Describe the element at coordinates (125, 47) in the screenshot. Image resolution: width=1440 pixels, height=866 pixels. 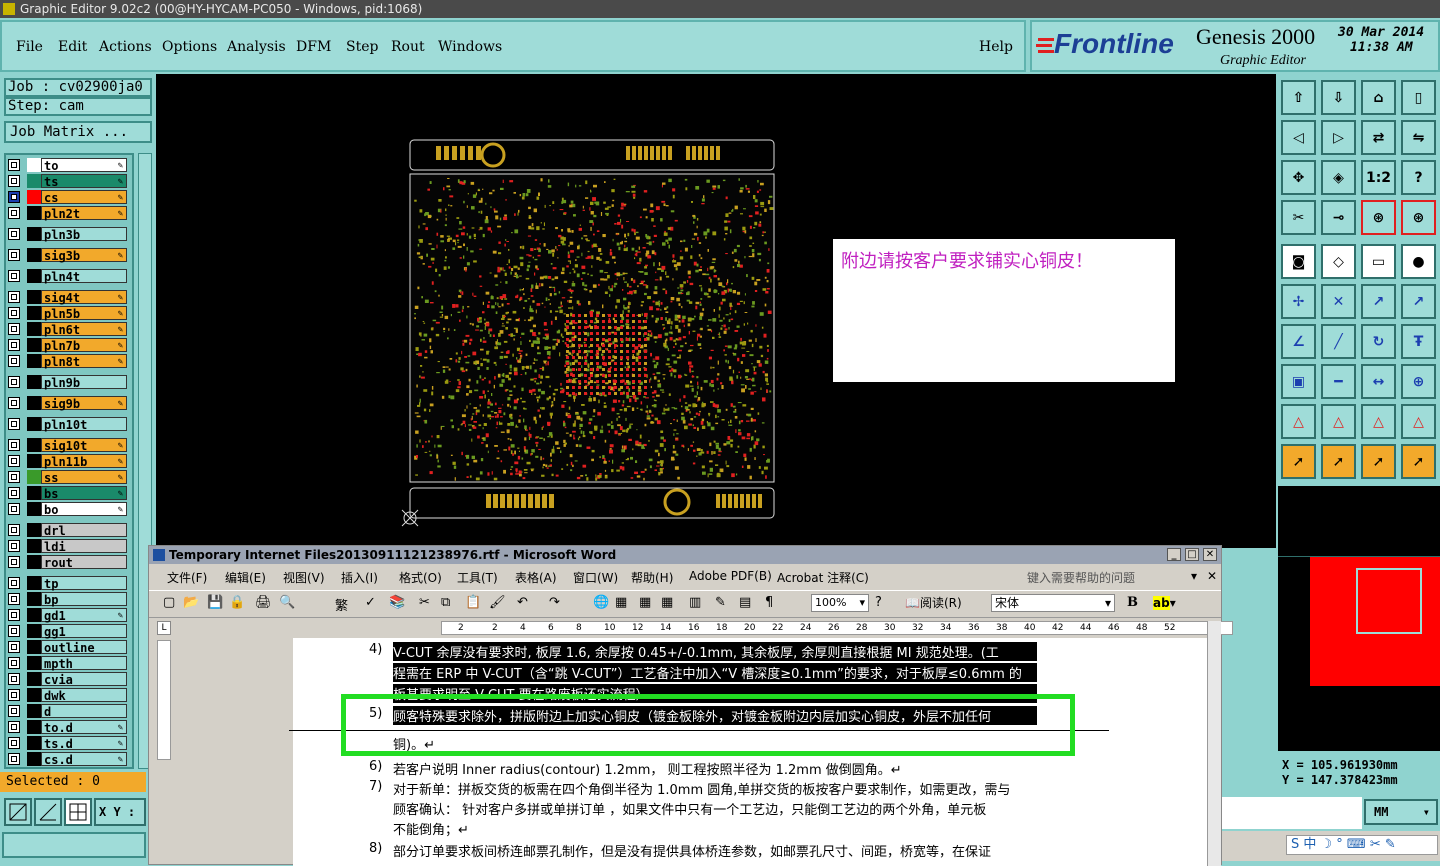
I see `menu-actions: Actions` at that location.